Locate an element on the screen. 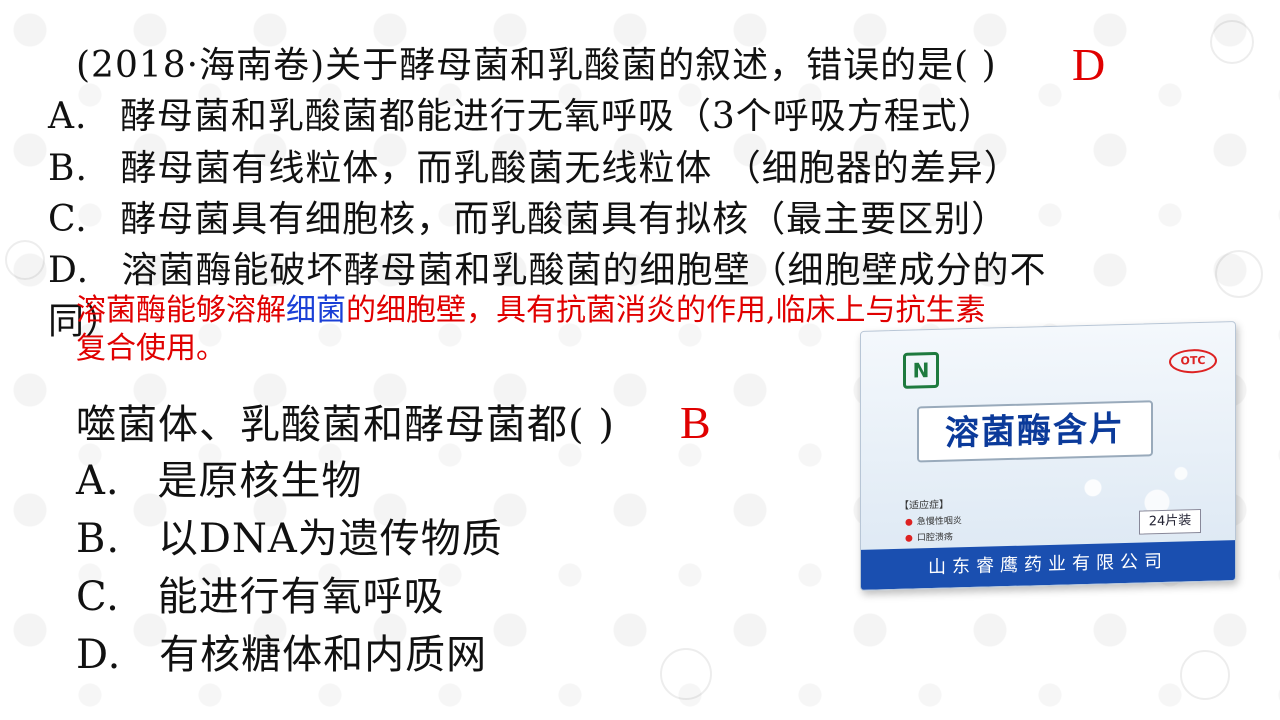 This screenshot has width=1280, height=720. q2-option-a: A. 是原核生物 is located at coordinates (219, 477).